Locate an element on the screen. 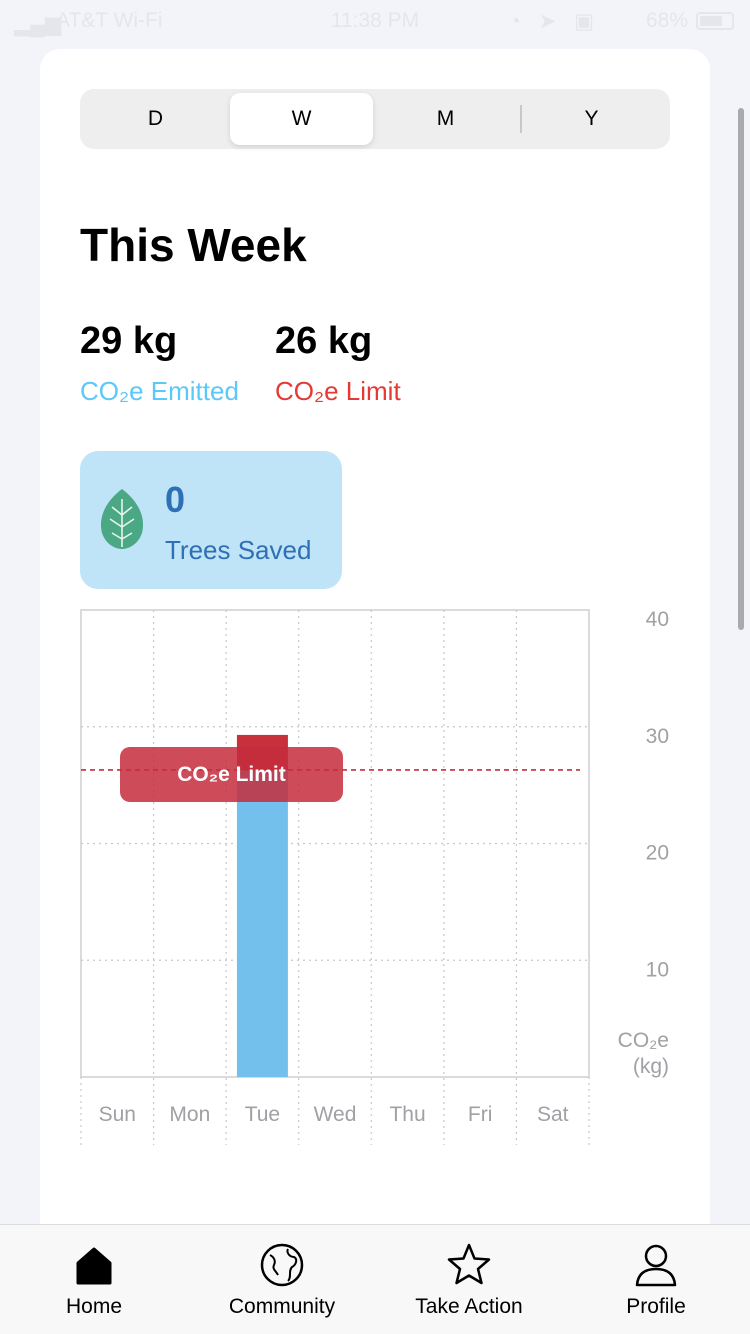  status-bar: ▂▄▆ AT&T Wi-Fi 11:38 PM ◔ ➤ ▣ 68% is located at coordinates (375, 22).